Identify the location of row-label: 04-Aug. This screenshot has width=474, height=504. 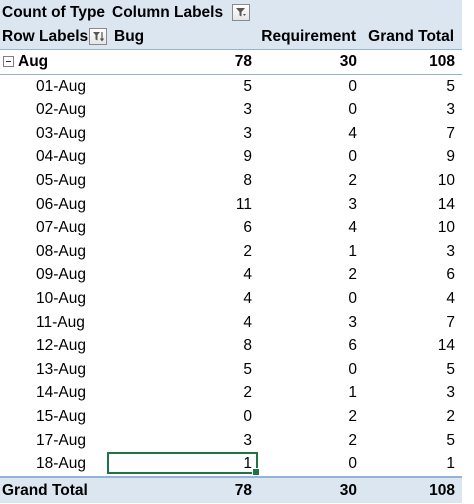
(61, 157).